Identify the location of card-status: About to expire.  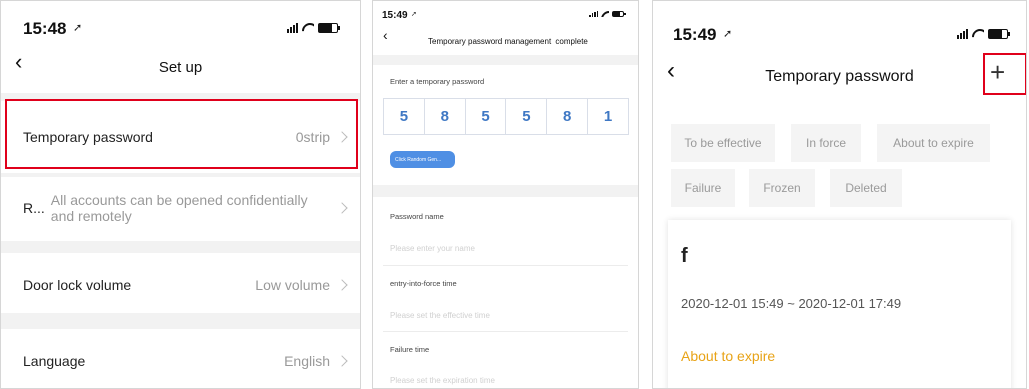
(728, 356).